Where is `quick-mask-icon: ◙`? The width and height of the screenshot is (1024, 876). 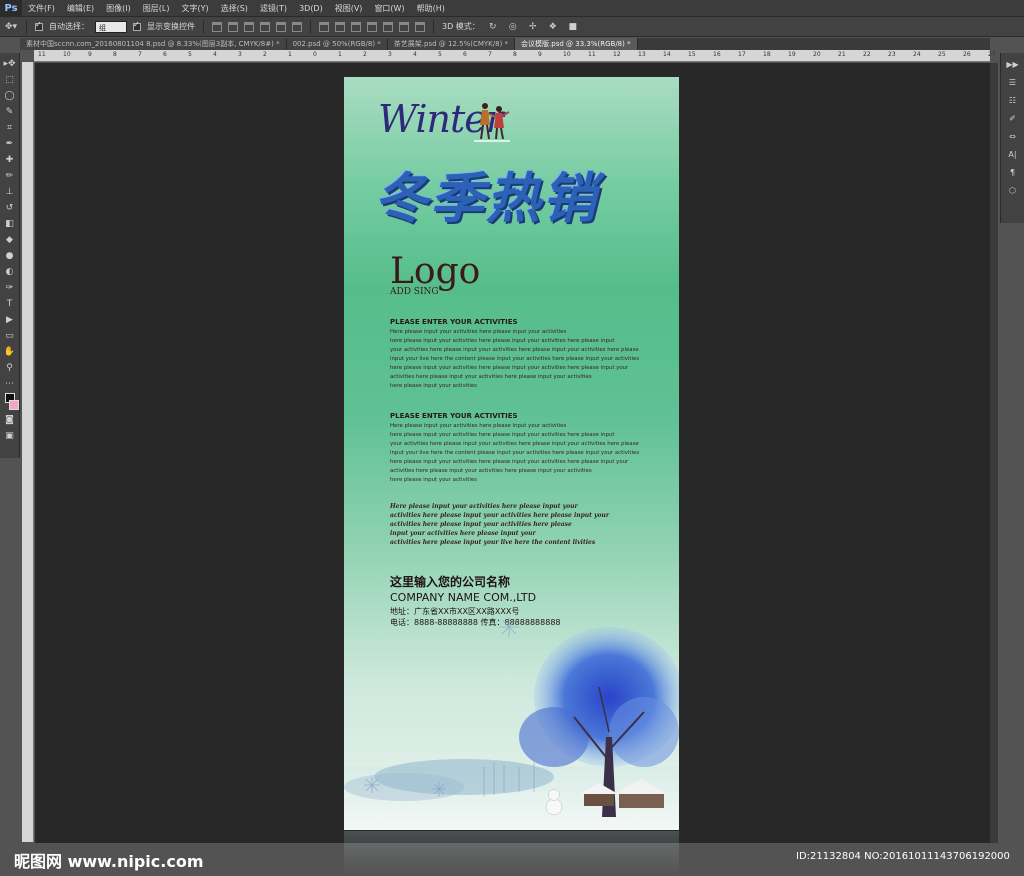
quick-mask-icon: ◙ is located at coordinates (10, 419).